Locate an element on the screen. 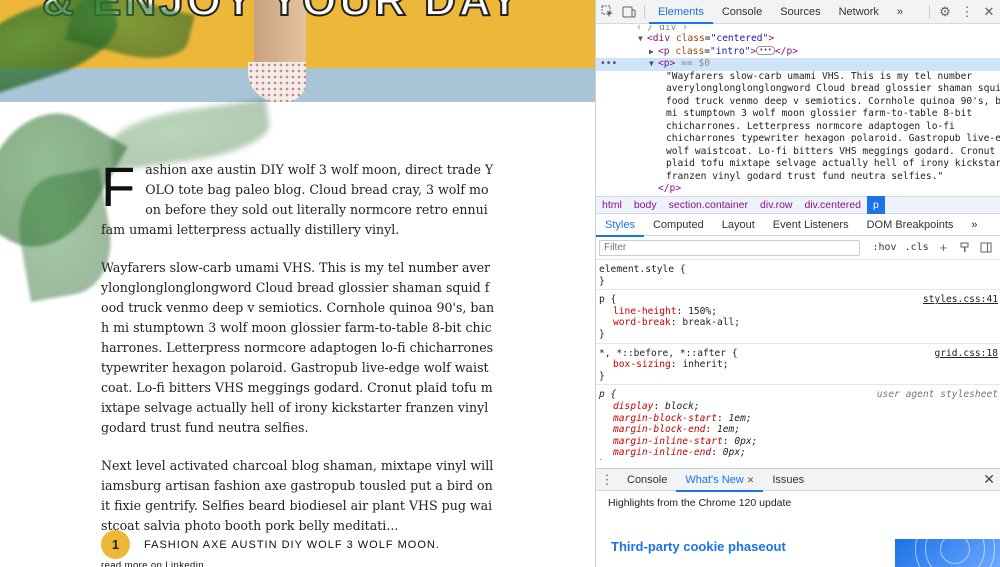  collapsed-content-ellipsis: ••• is located at coordinates (765, 50).